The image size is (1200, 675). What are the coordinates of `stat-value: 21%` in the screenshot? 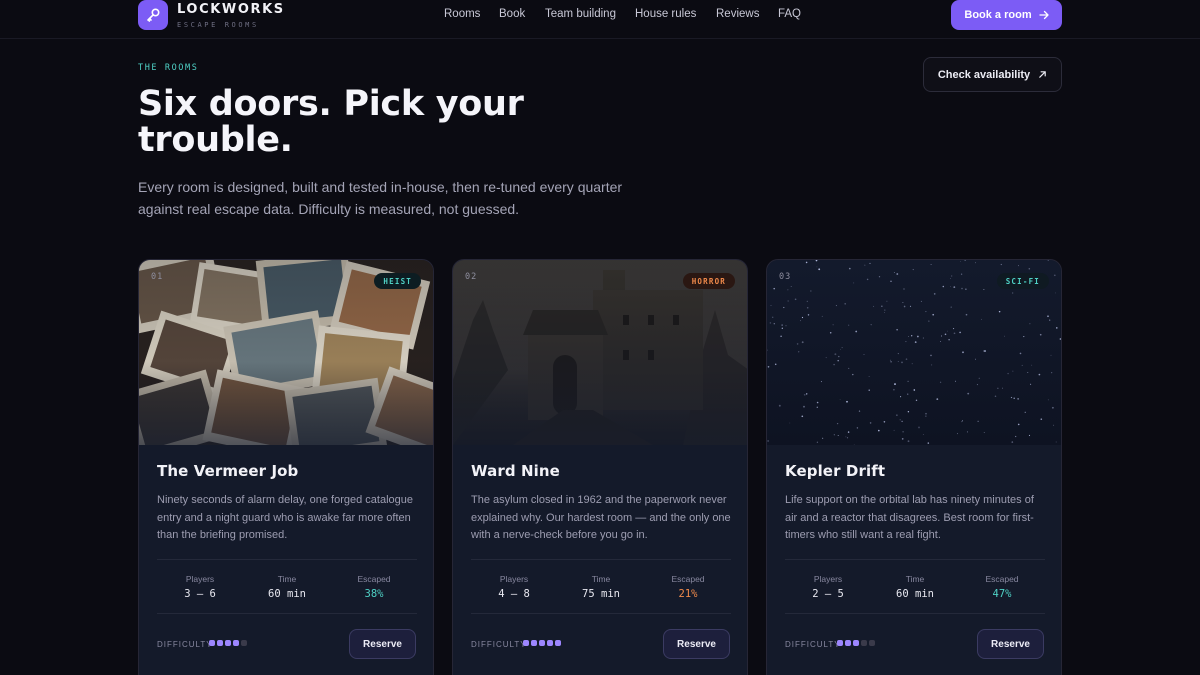 It's located at (688, 594).